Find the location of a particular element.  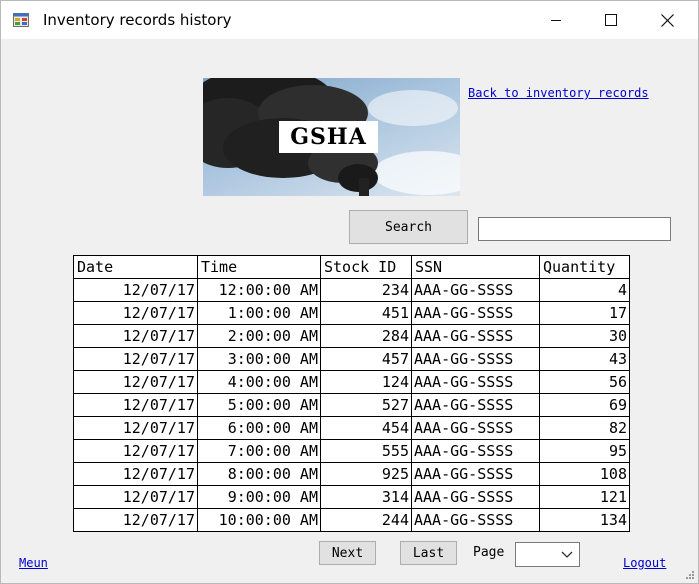

cell-stock-id: 457 is located at coordinates (366, 359).